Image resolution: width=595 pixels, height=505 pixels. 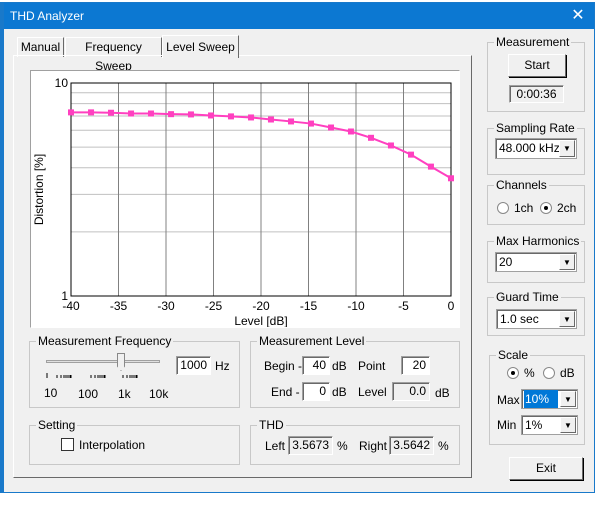 What do you see at coordinates (451, 306) in the screenshot?
I see `x-tick-label: 0` at bounding box center [451, 306].